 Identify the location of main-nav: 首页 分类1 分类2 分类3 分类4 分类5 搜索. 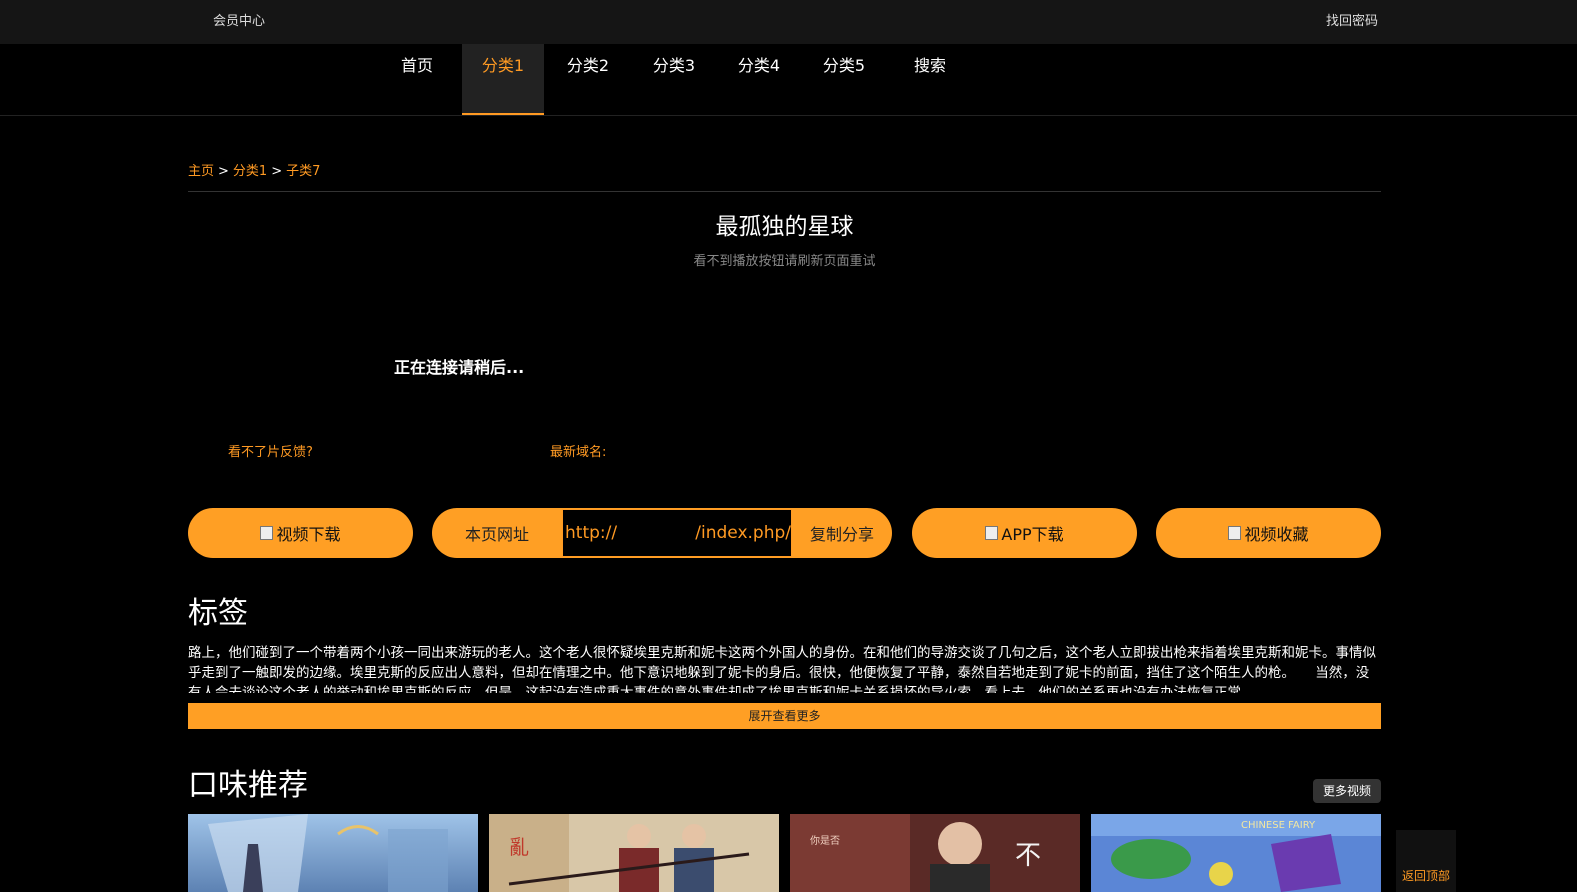
(788, 80).